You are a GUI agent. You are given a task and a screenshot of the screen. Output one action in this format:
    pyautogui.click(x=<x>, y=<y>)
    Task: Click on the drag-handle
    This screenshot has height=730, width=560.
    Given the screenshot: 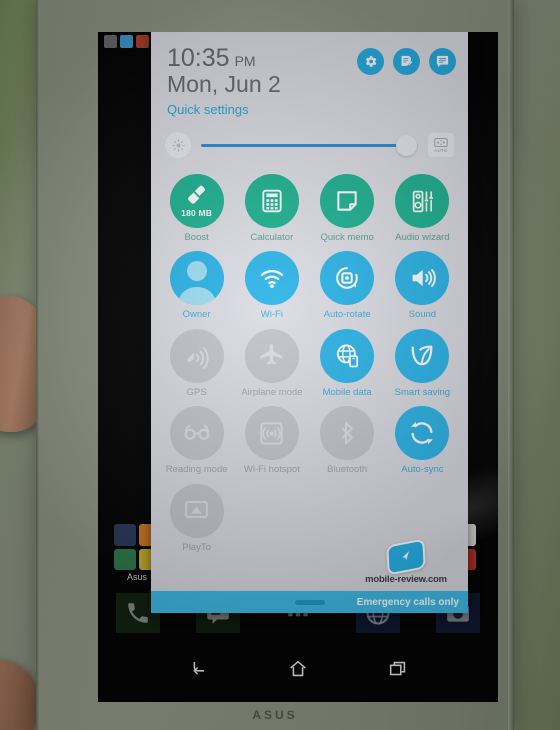 What is the action you would take?
    pyautogui.click(x=309, y=602)
    